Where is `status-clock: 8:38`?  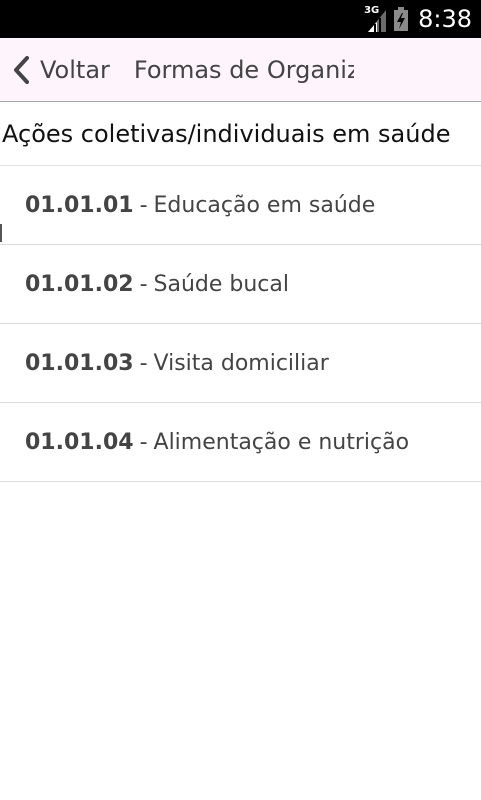 status-clock: 8:38 is located at coordinates (445, 19).